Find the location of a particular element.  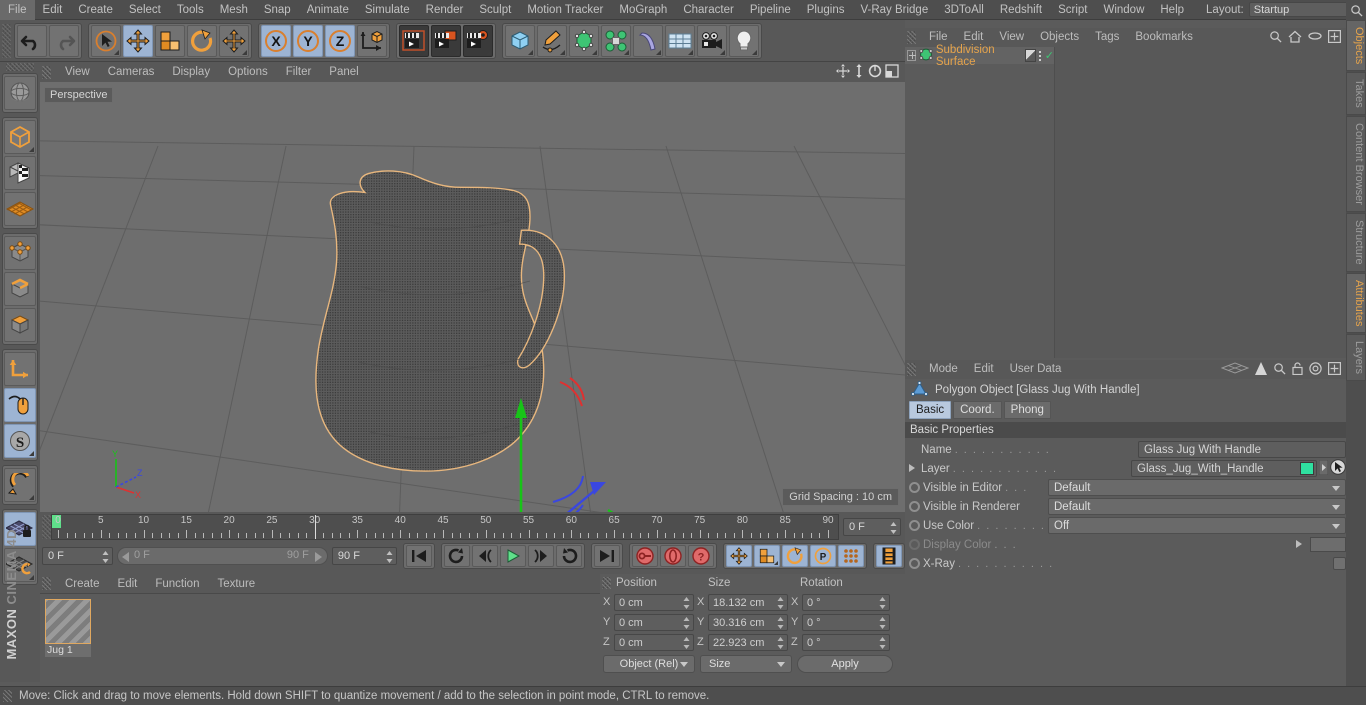

material-manager-grip is located at coordinates (46, 583).